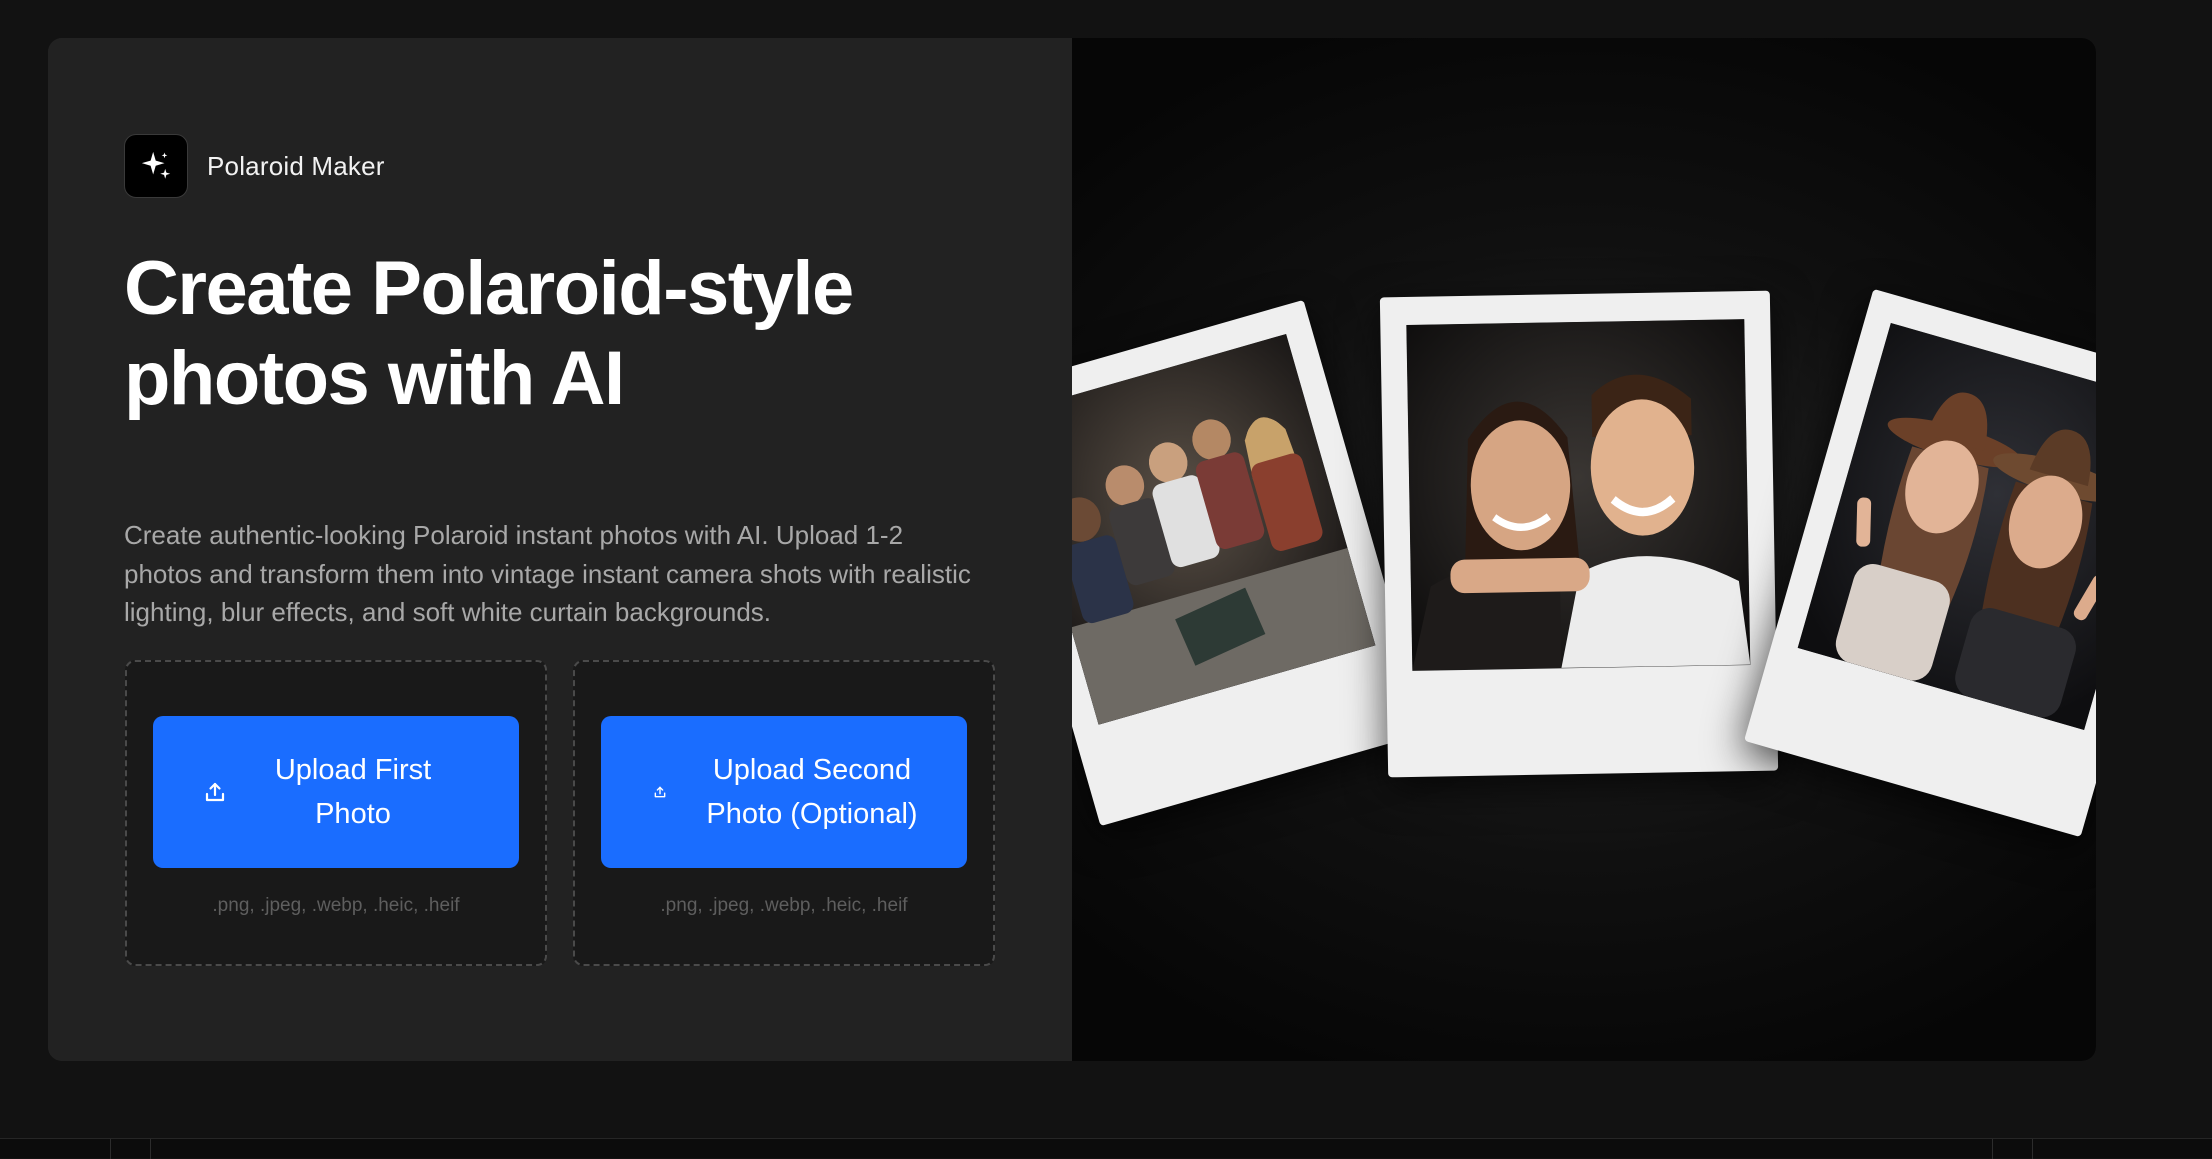 The image size is (2212, 1159). I want to click on polaroid-photo-couple, so click(1579, 534).